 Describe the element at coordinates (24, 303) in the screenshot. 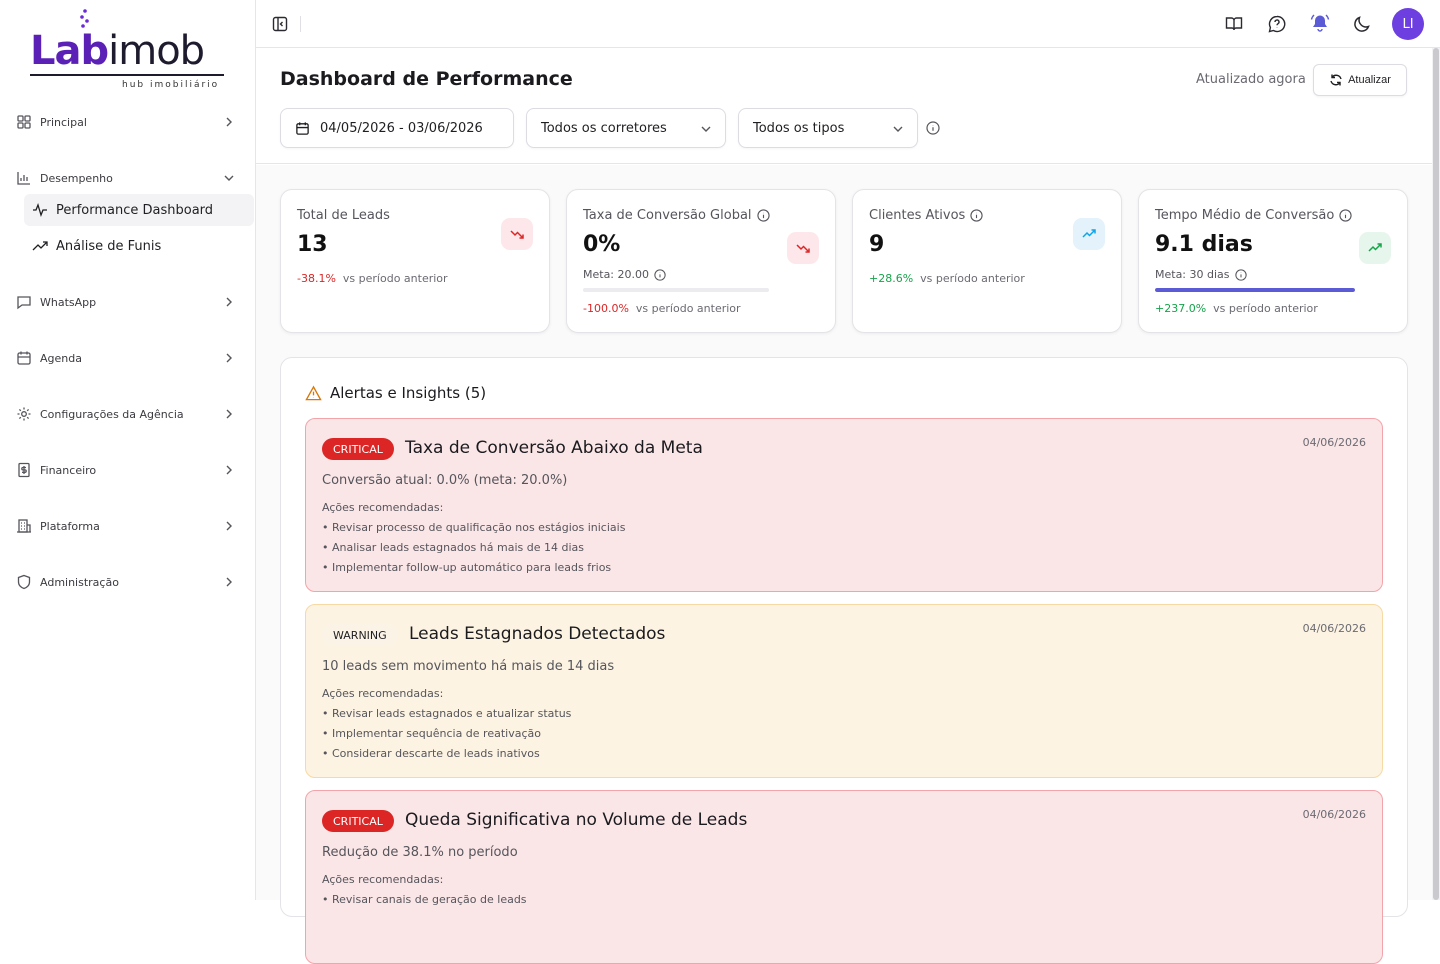

I see `message-icon` at that location.